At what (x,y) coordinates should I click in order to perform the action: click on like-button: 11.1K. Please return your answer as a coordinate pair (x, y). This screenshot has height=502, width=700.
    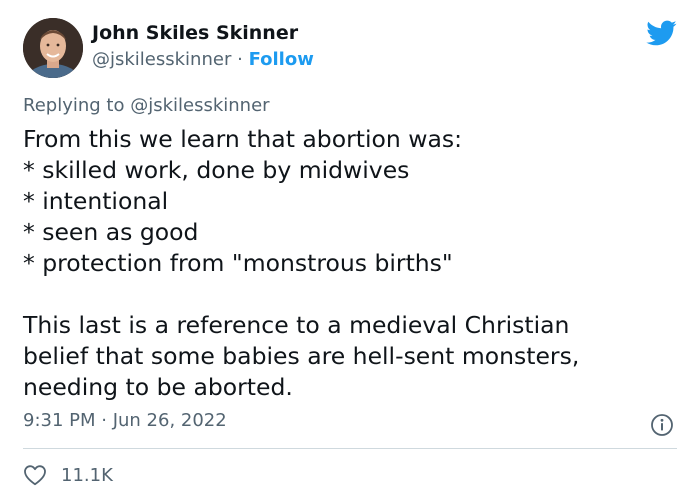
    Looking at the image, I should click on (68, 475).